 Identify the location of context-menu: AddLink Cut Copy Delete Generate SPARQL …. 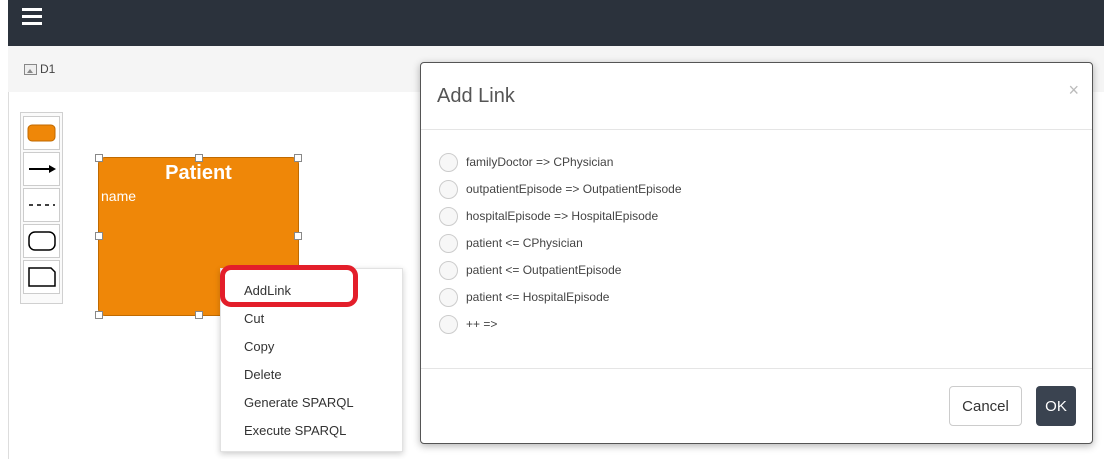
(311, 360).